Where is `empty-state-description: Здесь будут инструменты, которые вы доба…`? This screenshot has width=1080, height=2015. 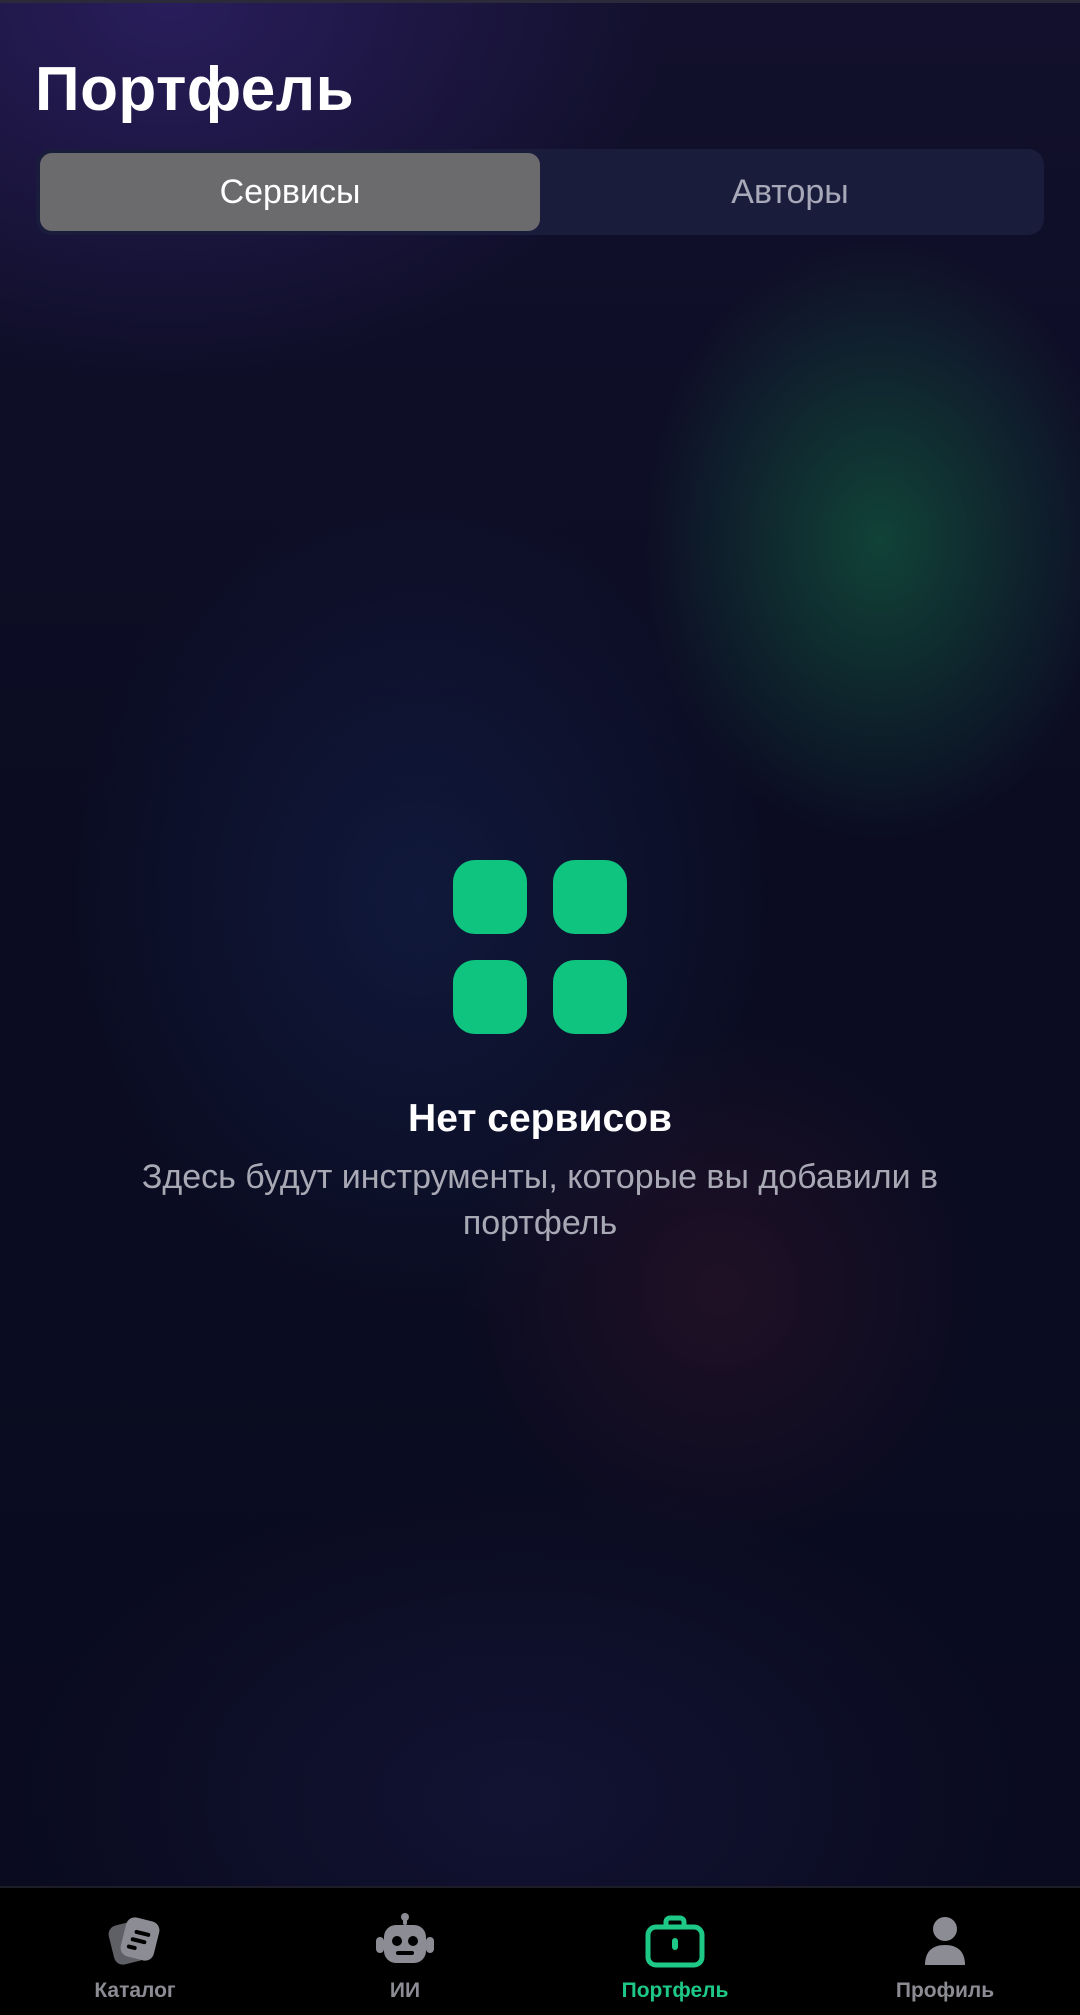 empty-state-description: Здесь будут инструменты, которые вы доба… is located at coordinates (540, 1200).